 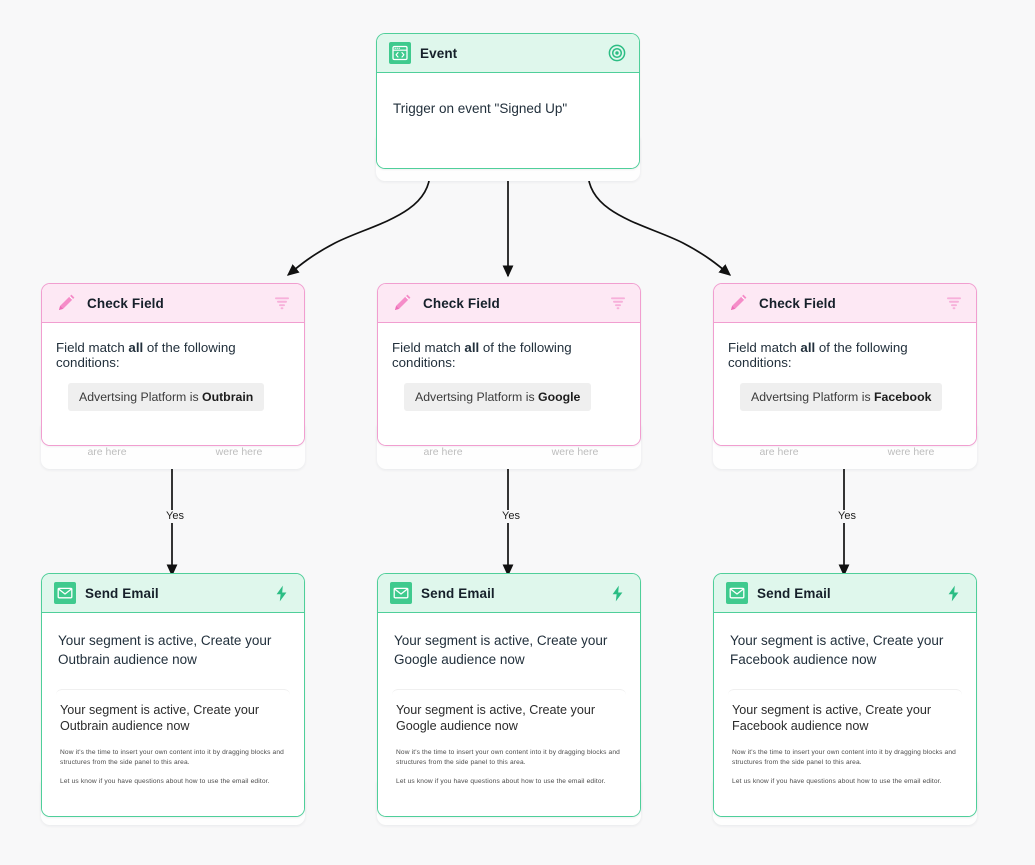 I want to click on node-event-header: Event, so click(x=508, y=53).